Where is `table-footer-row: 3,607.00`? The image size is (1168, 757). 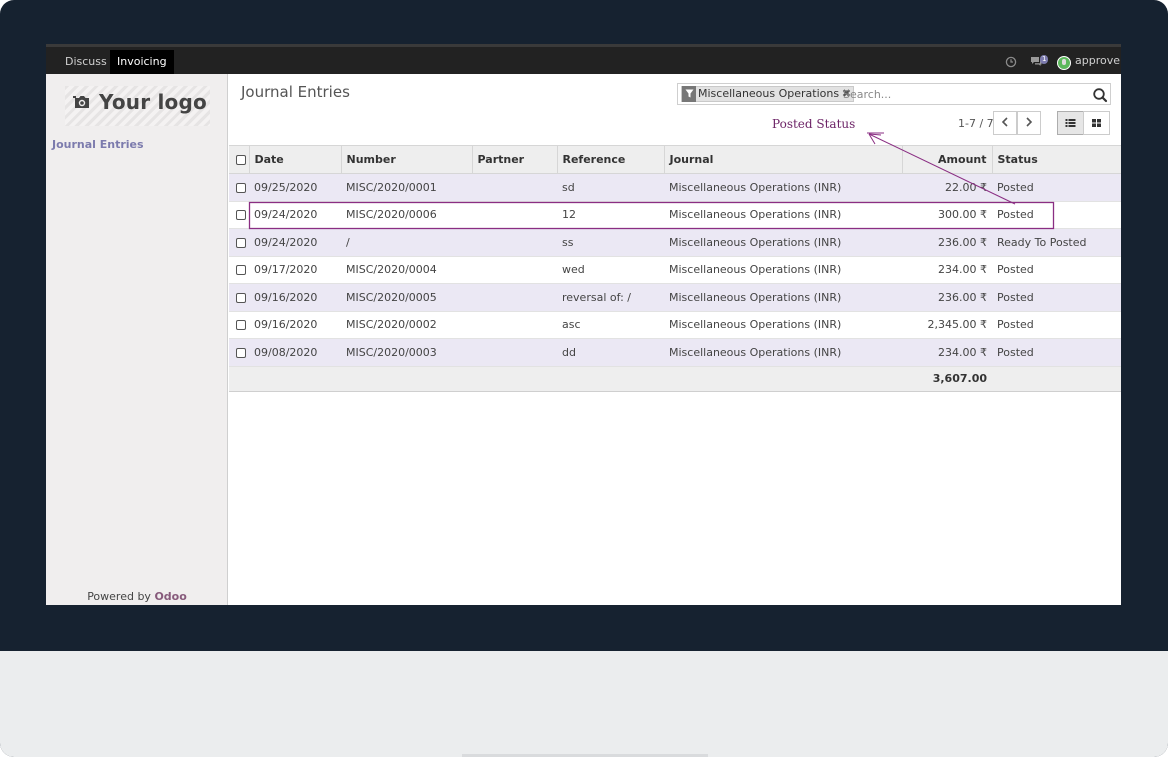
table-footer-row: 3,607.00 is located at coordinates (675, 378).